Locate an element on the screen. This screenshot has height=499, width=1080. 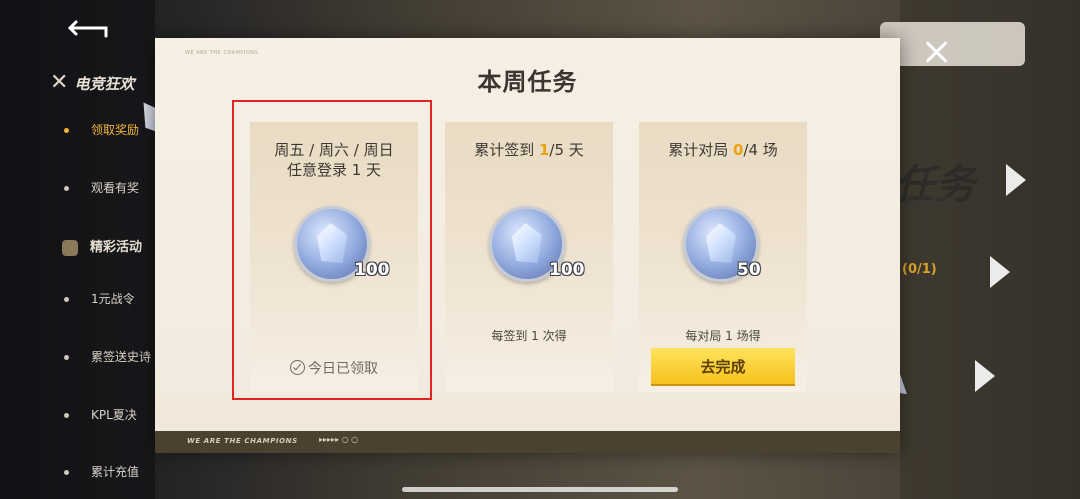
sidebar-item-pass: 1元战令 is located at coordinates (99, 298).